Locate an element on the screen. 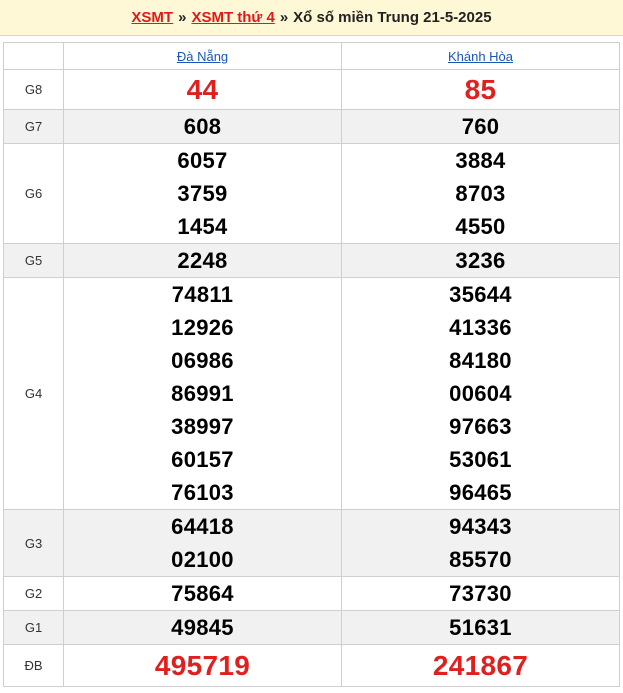 This screenshot has width=623, height=693. province-link-da-nang: Đà Nẵng is located at coordinates (202, 56).